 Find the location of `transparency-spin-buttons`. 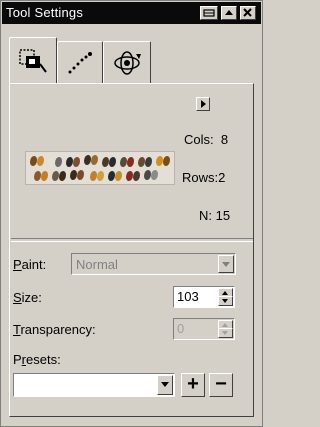

transparency-spin-buttons is located at coordinates (225, 329).